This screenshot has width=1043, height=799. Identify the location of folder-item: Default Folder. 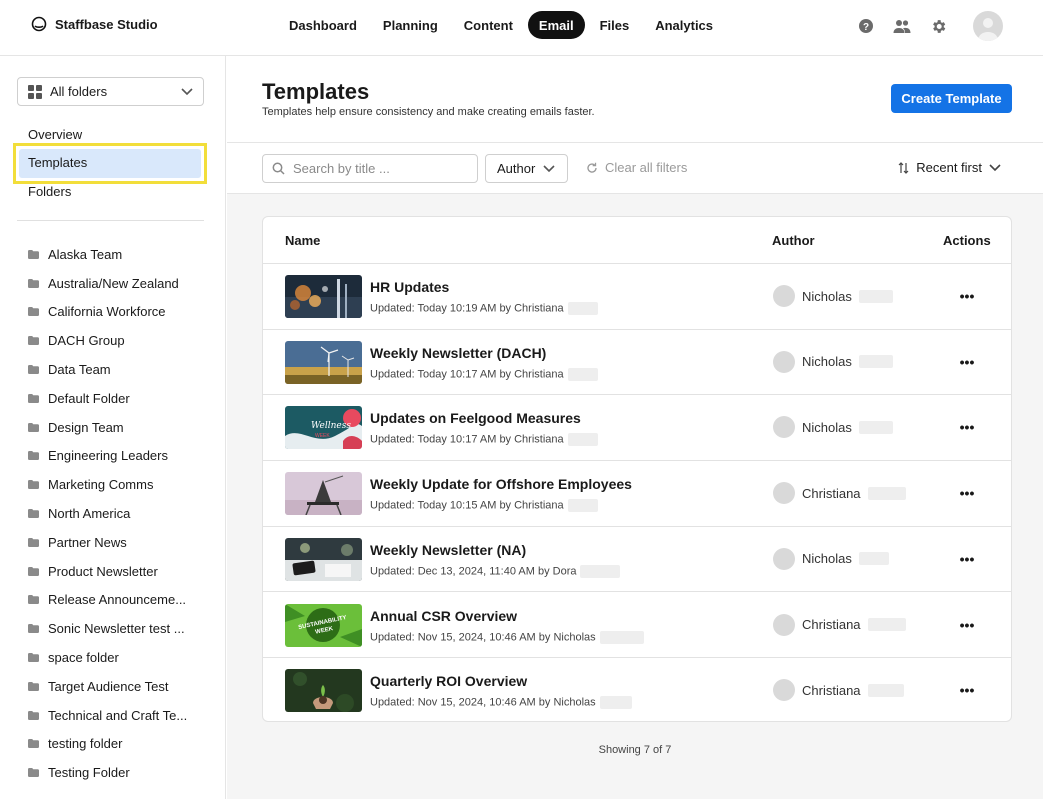
(107, 398).